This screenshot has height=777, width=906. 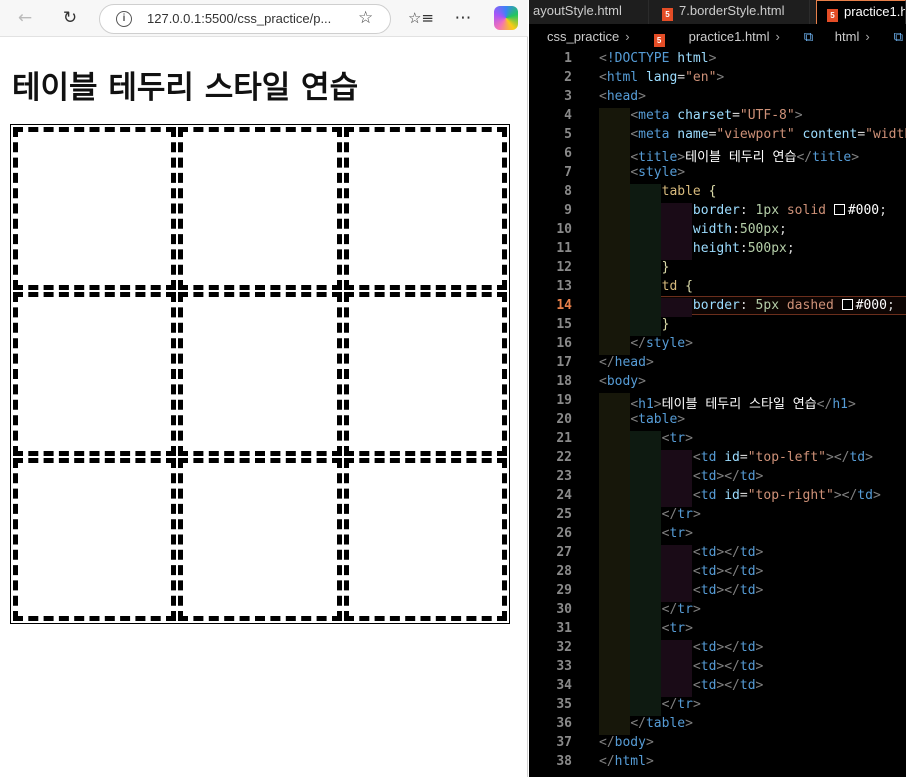 I want to click on line-number: 6, so click(x=568, y=153).